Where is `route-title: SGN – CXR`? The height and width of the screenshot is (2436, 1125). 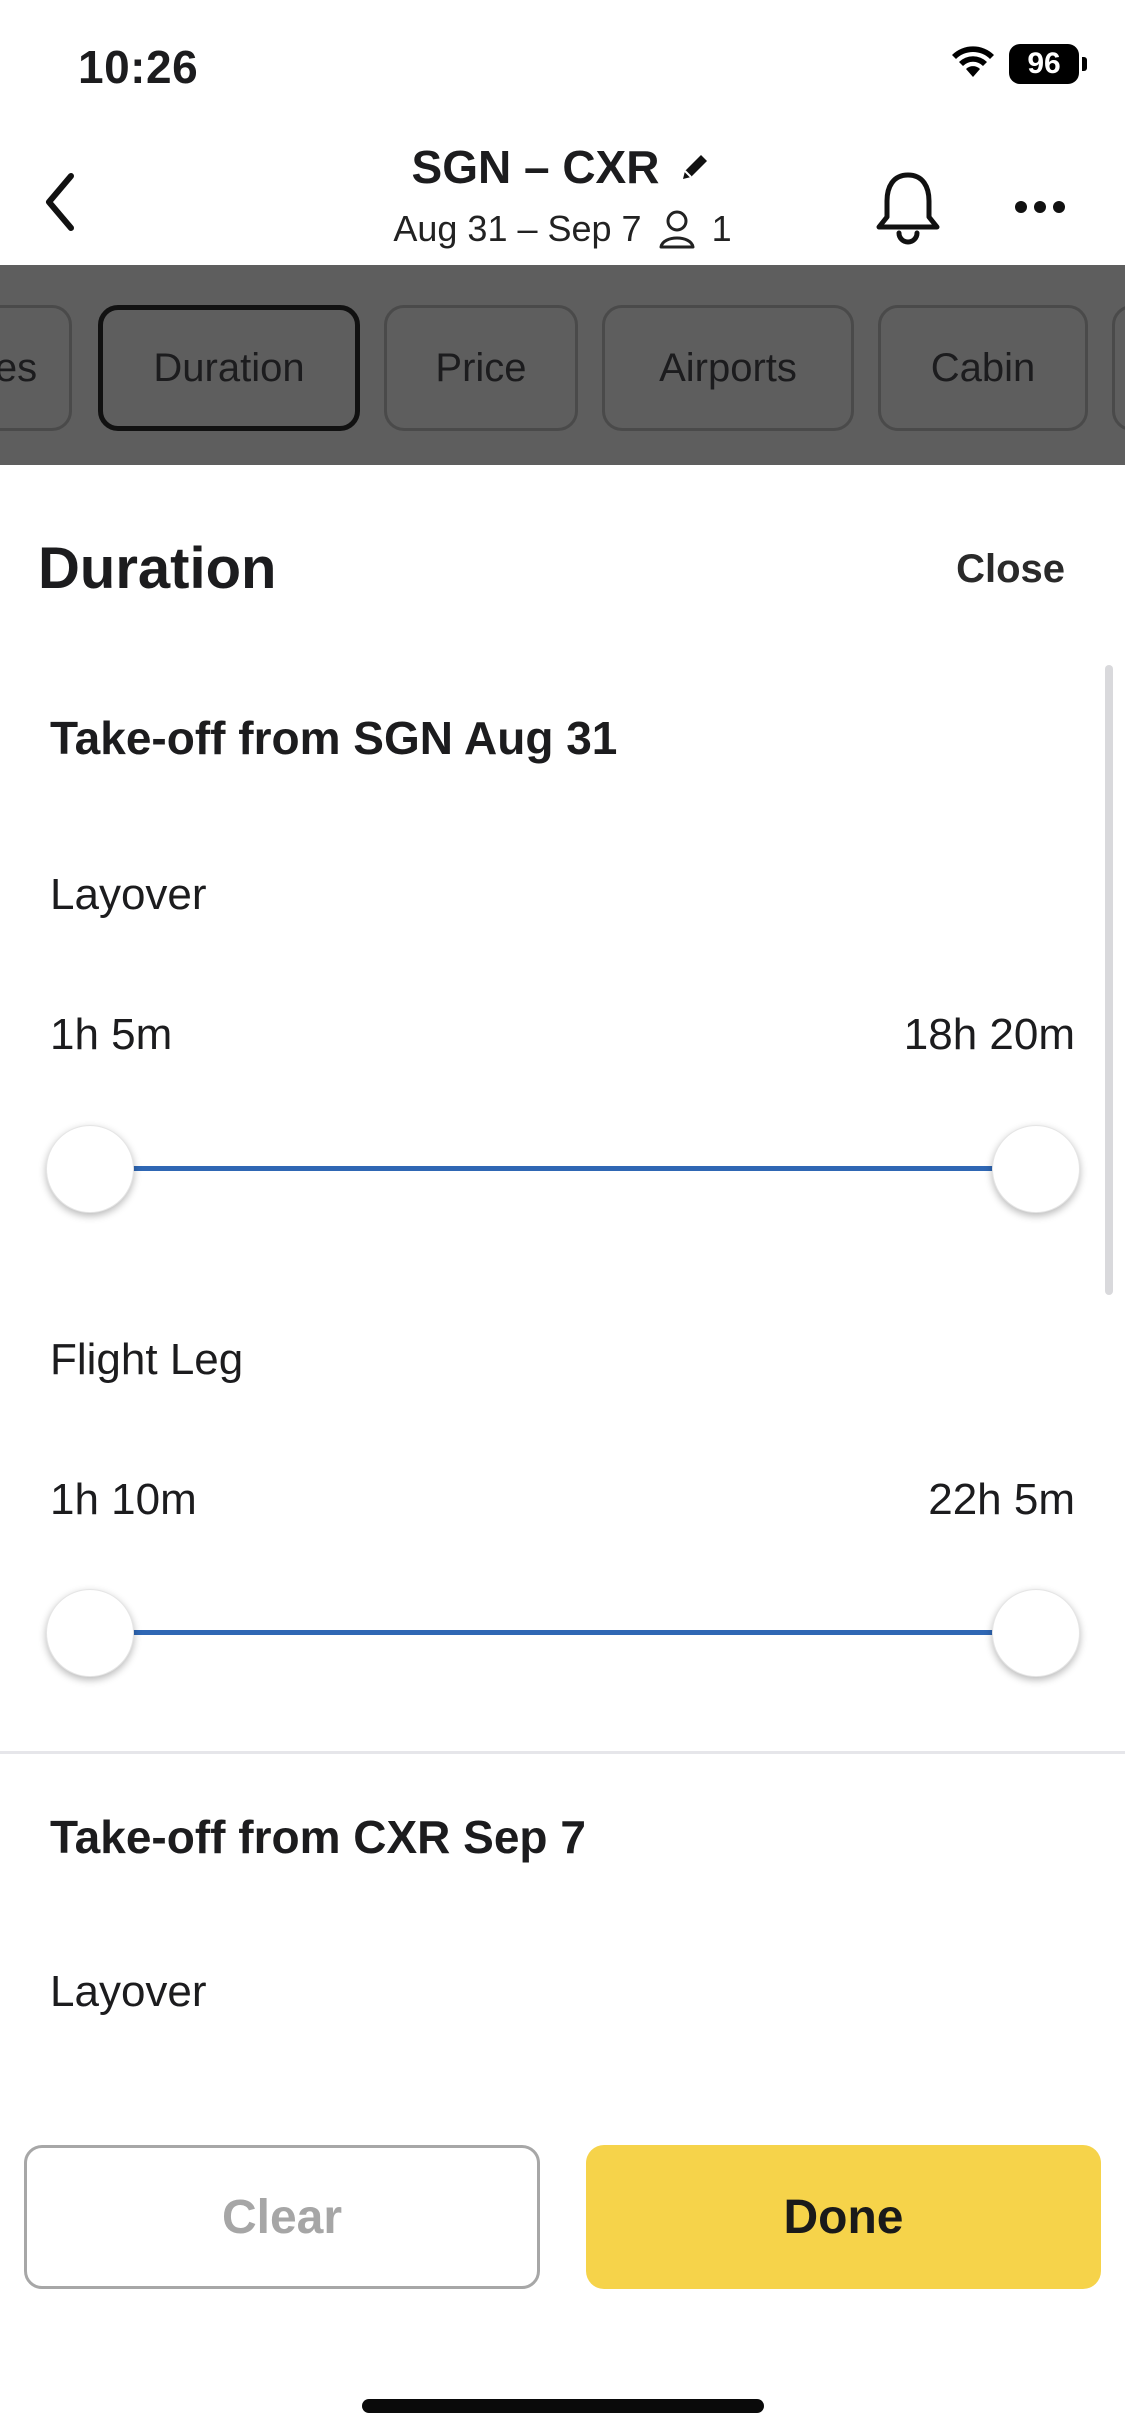
route-title: SGN – CXR is located at coordinates (535, 167).